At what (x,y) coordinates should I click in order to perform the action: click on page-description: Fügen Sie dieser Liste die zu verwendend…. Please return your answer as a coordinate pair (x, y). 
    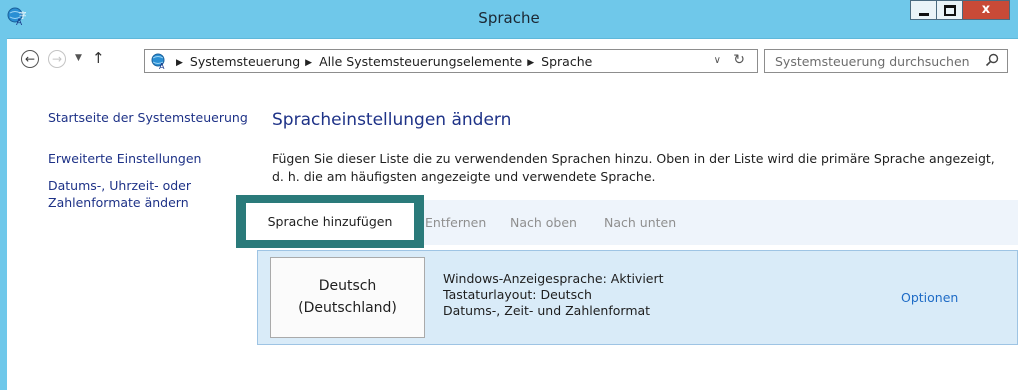
    Looking at the image, I should click on (642, 168).